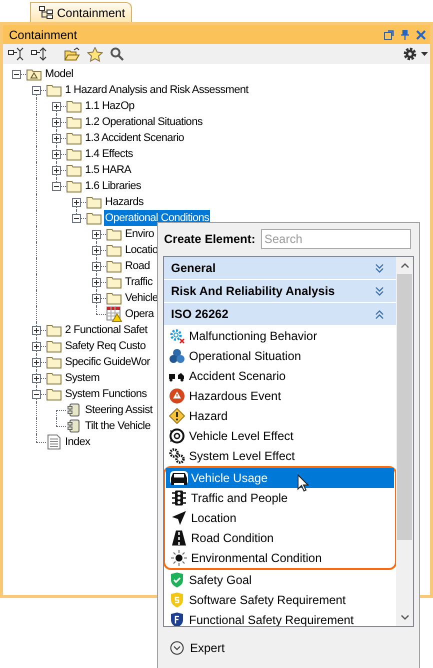 This screenshot has width=433, height=668. What do you see at coordinates (179, 518) in the screenshot?
I see `navigation-arrow-icon` at bounding box center [179, 518].